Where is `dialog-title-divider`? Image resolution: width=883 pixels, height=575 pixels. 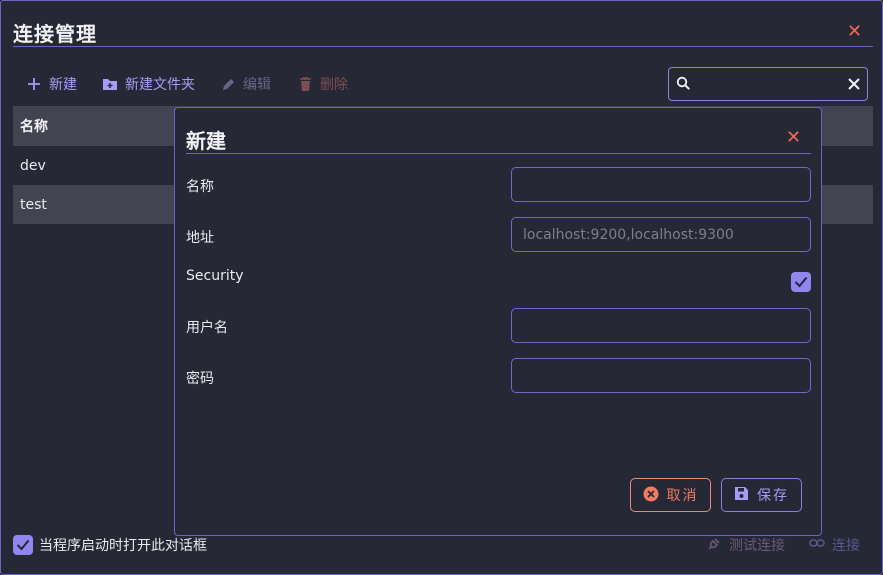 dialog-title-divider is located at coordinates (498, 153).